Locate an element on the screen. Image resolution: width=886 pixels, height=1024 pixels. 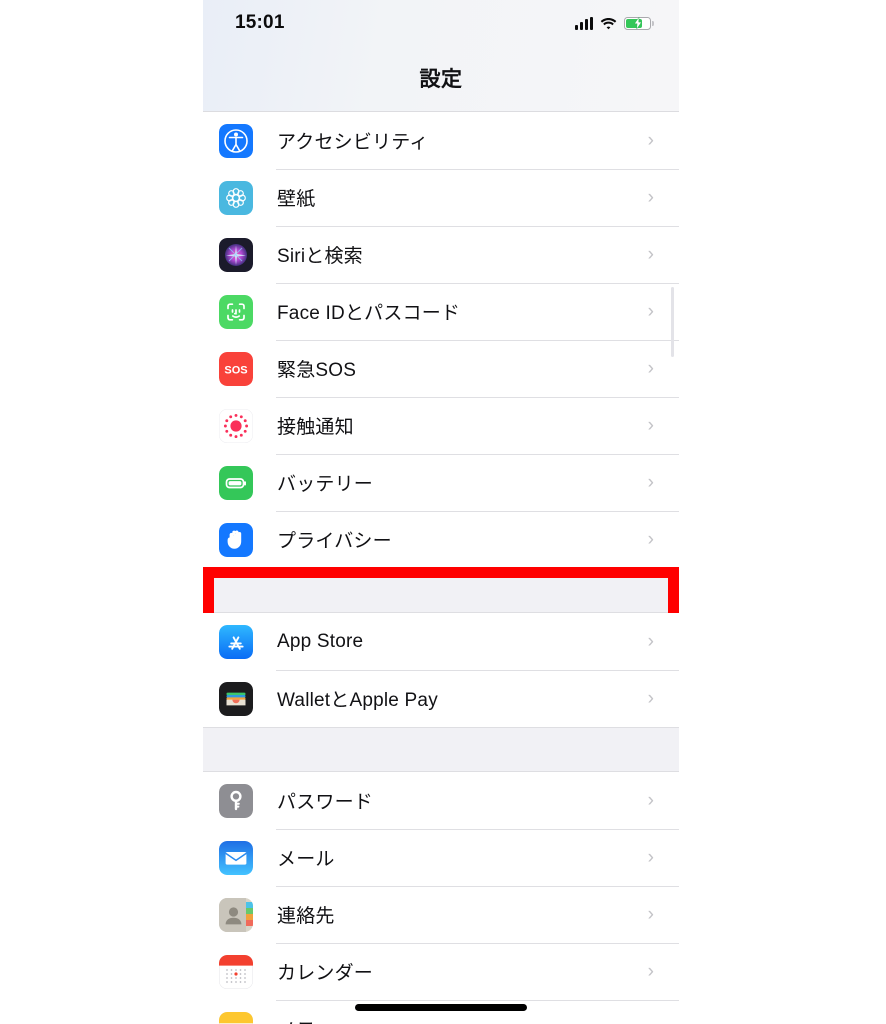
scroll-indicator is located at coordinates (672, 322).